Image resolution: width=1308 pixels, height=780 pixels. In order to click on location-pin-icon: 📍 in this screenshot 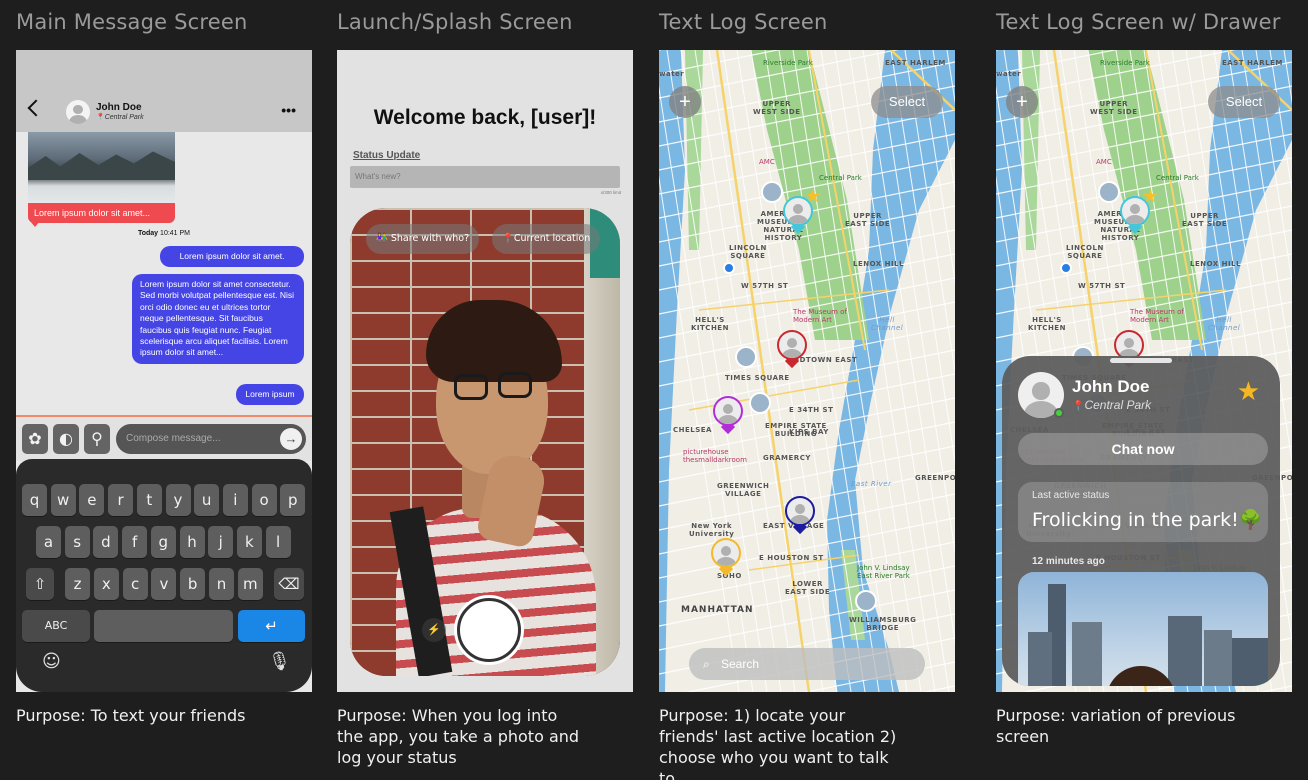, I will do `click(1078, 406)`.